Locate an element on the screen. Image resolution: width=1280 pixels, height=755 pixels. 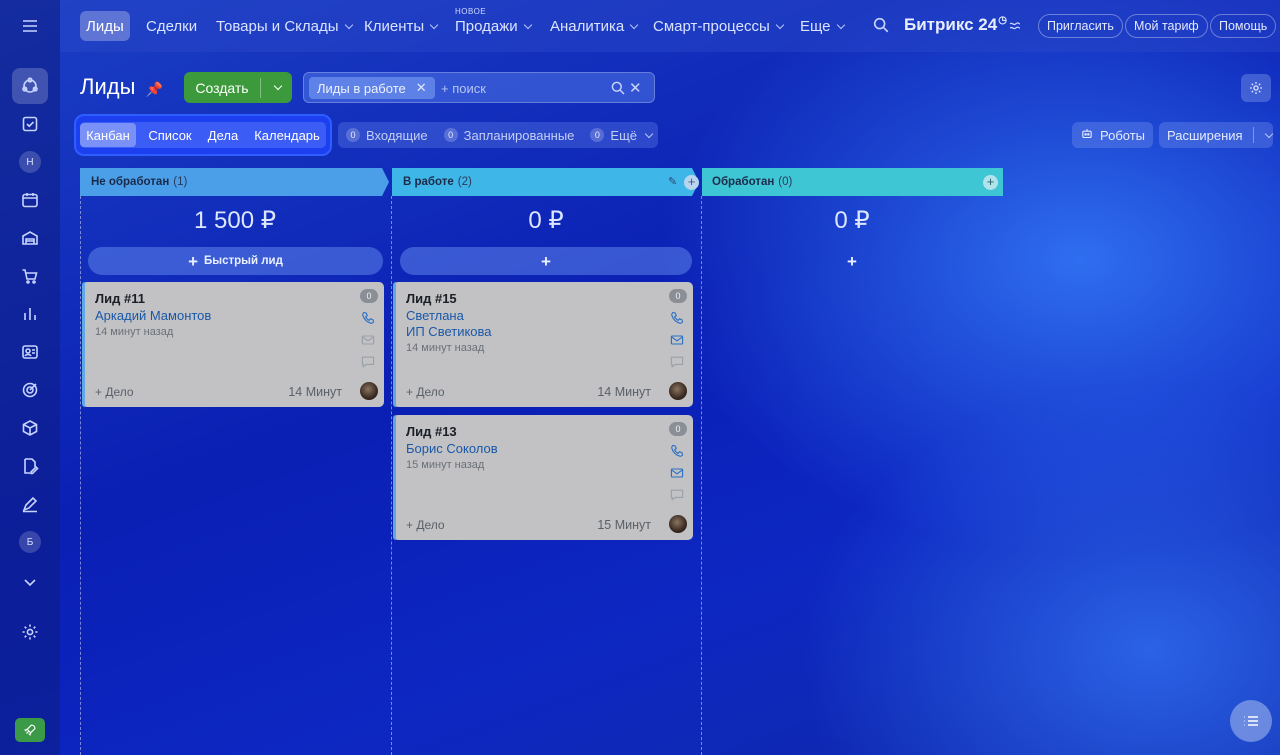
close-icon: ✕ is located at coordinates (421, 88).